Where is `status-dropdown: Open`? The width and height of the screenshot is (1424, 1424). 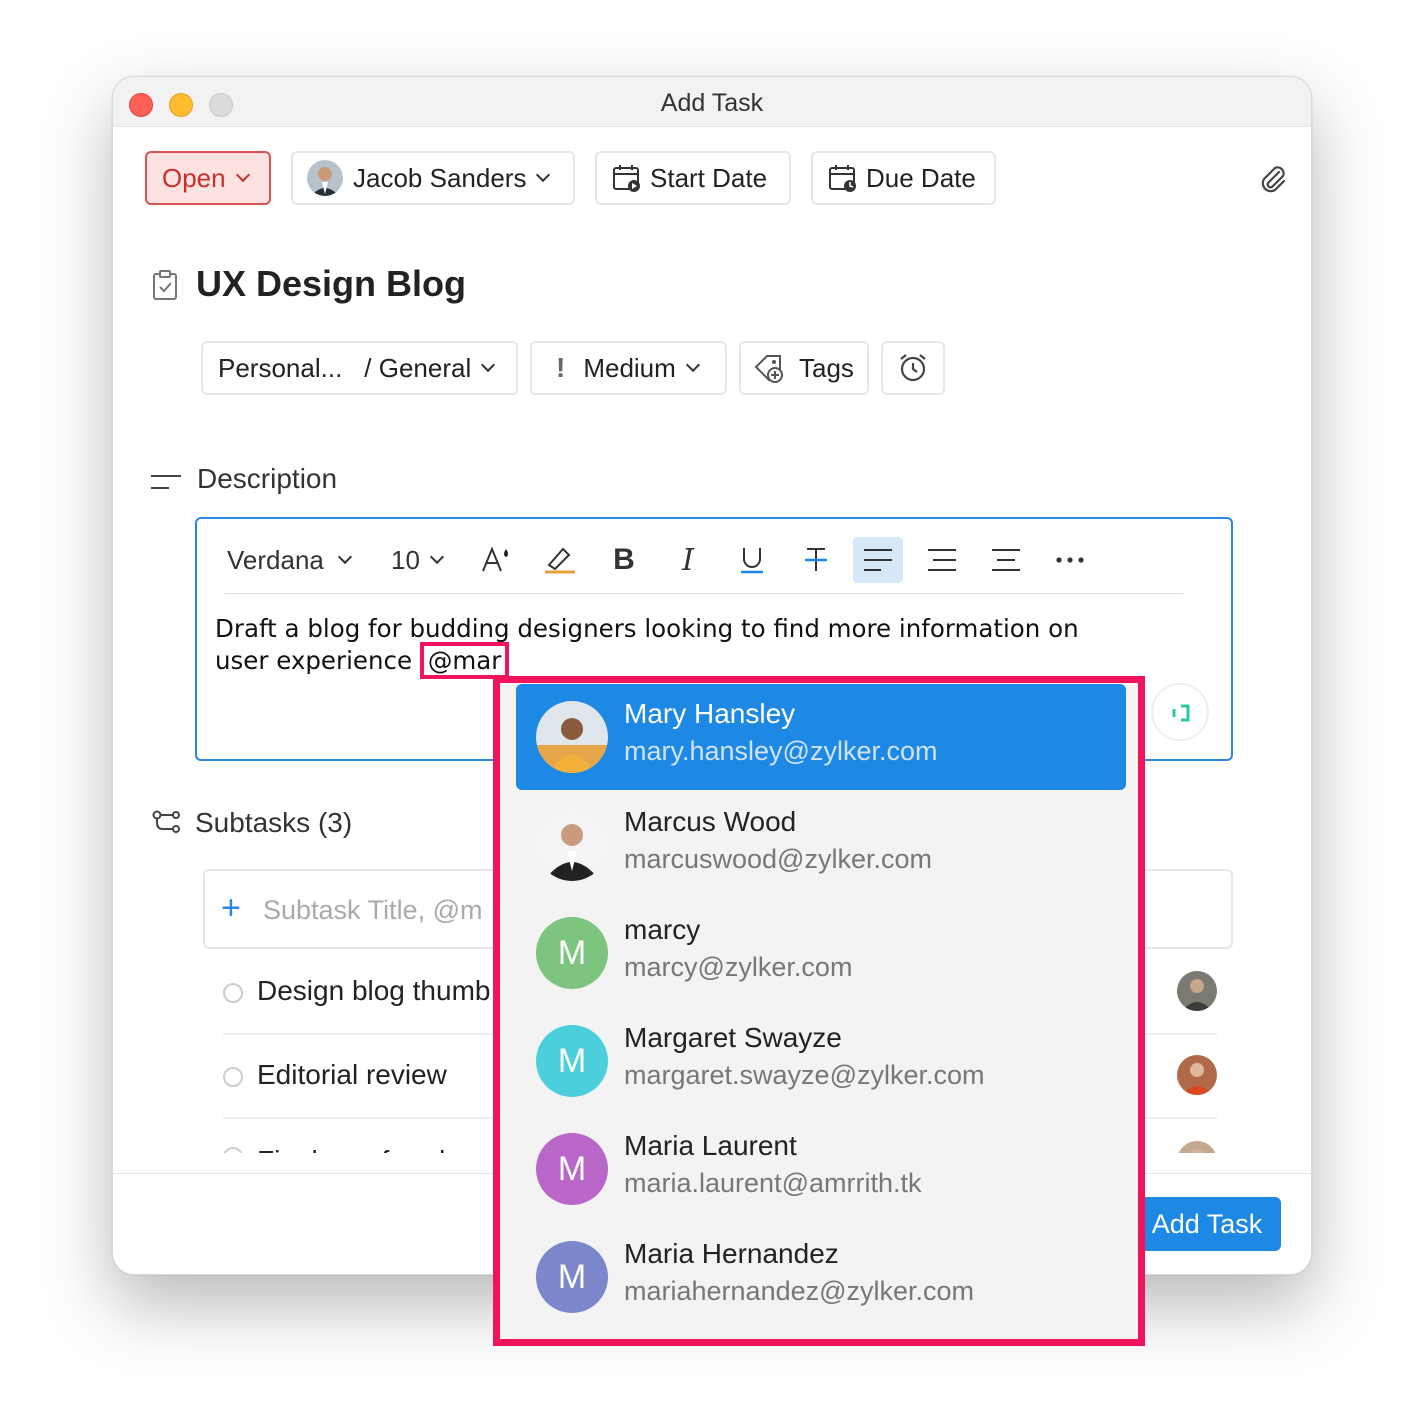 status-dropdown: Open is located at coordinates (208, 178).